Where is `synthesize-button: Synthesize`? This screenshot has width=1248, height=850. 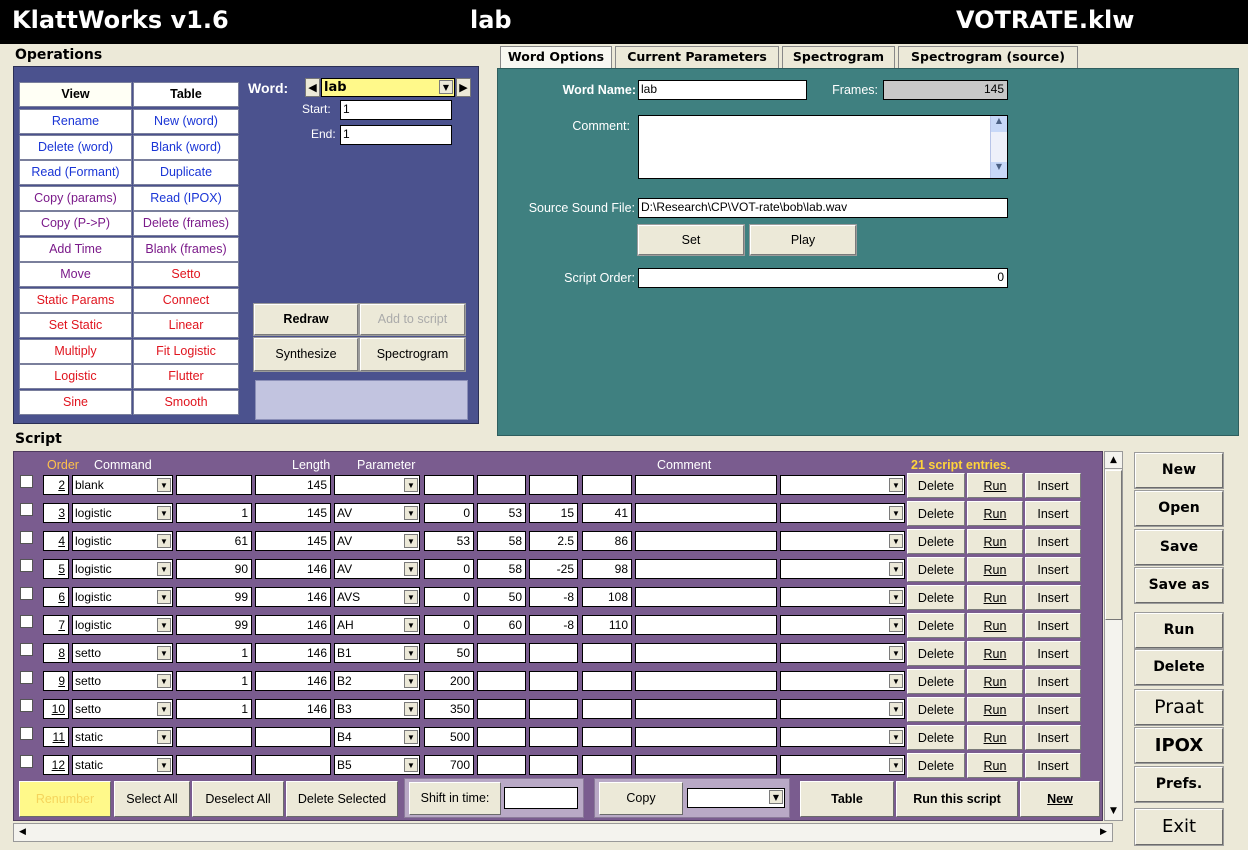 synthesize-button: Synthesize is located at coordinates (306, 354).